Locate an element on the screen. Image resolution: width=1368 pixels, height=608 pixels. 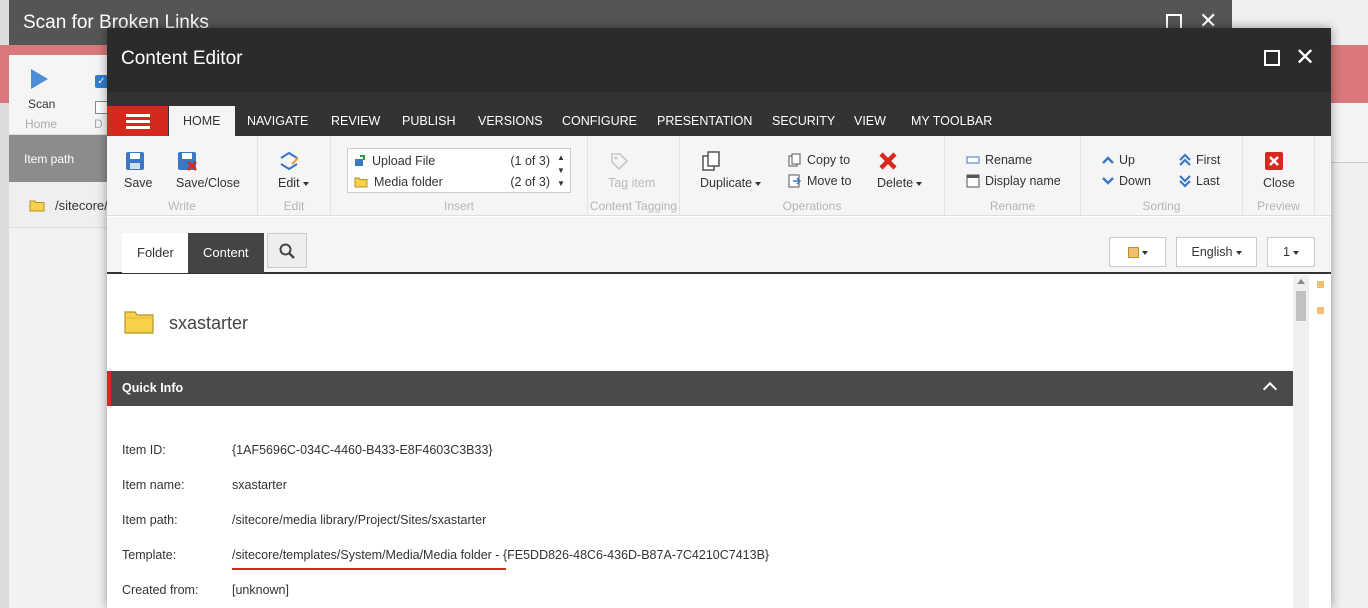
first-label: First is located at coordinates (1208, 160).